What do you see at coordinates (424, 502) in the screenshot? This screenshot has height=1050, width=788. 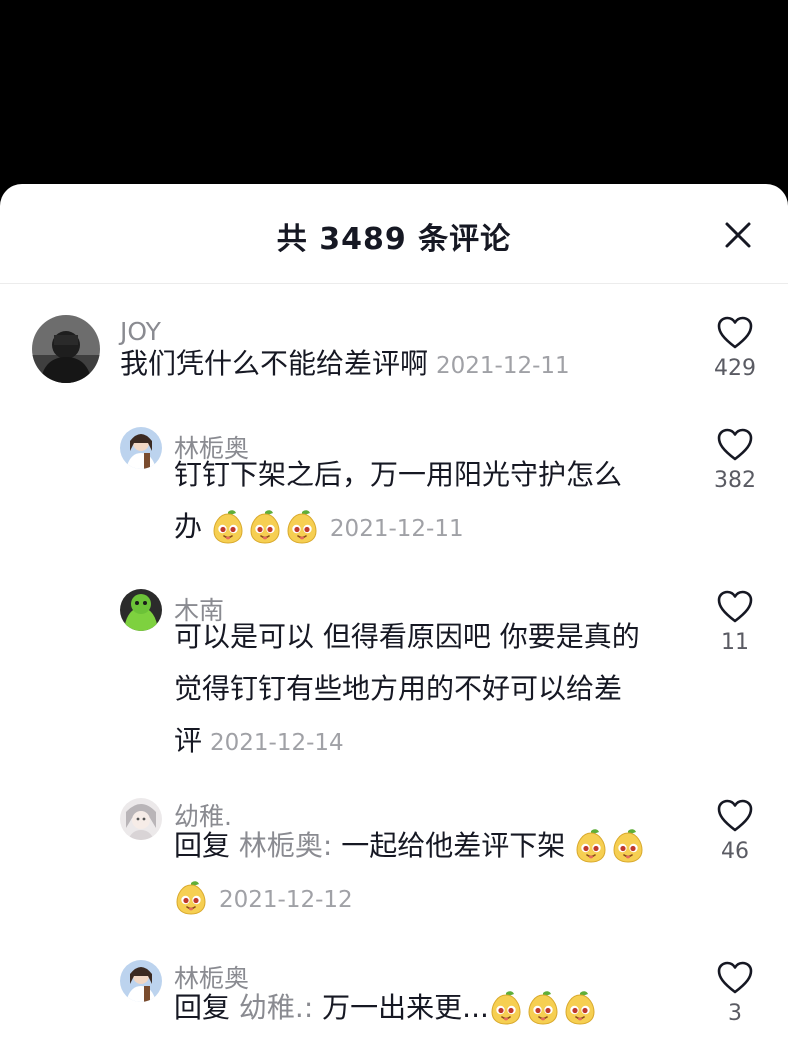 I see `comment-text-block: 钉钉下架之后，万一用阳光守护怎么 办 2021-12-11` at bounding box center [424, 502].